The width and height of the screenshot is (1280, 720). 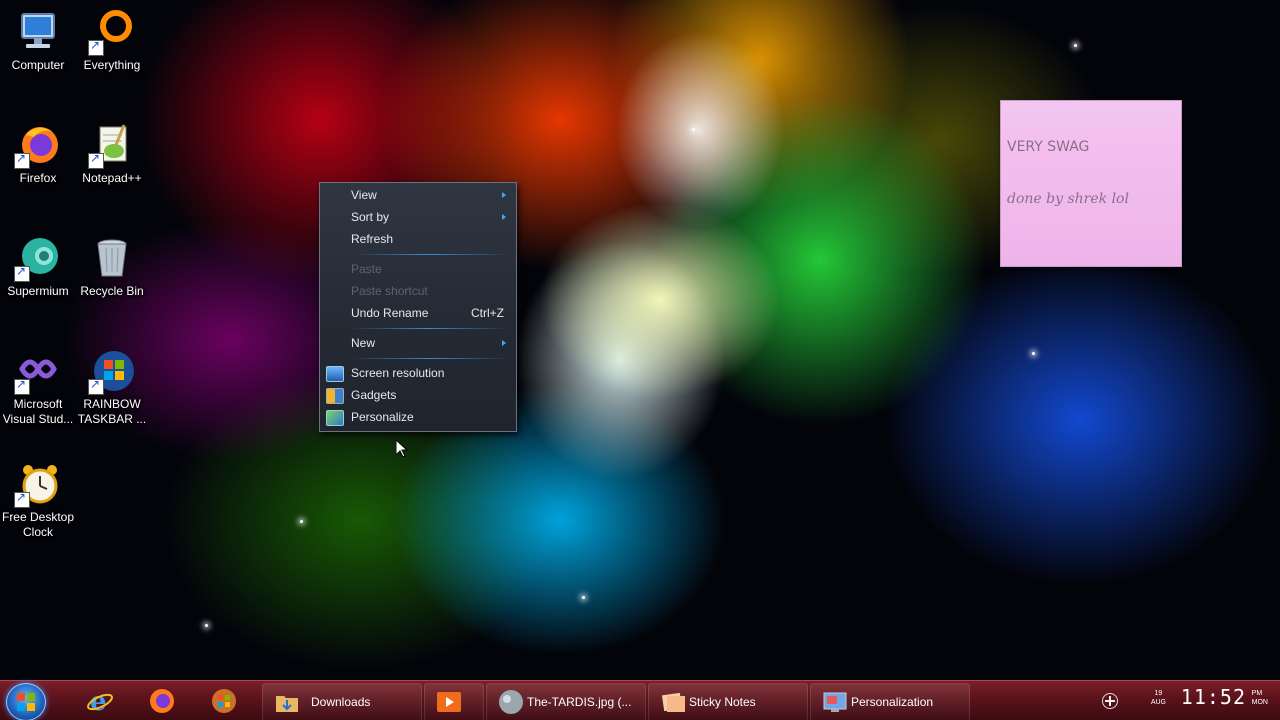 I want to click on menu-item-view: View, so click(x=417, y=195).